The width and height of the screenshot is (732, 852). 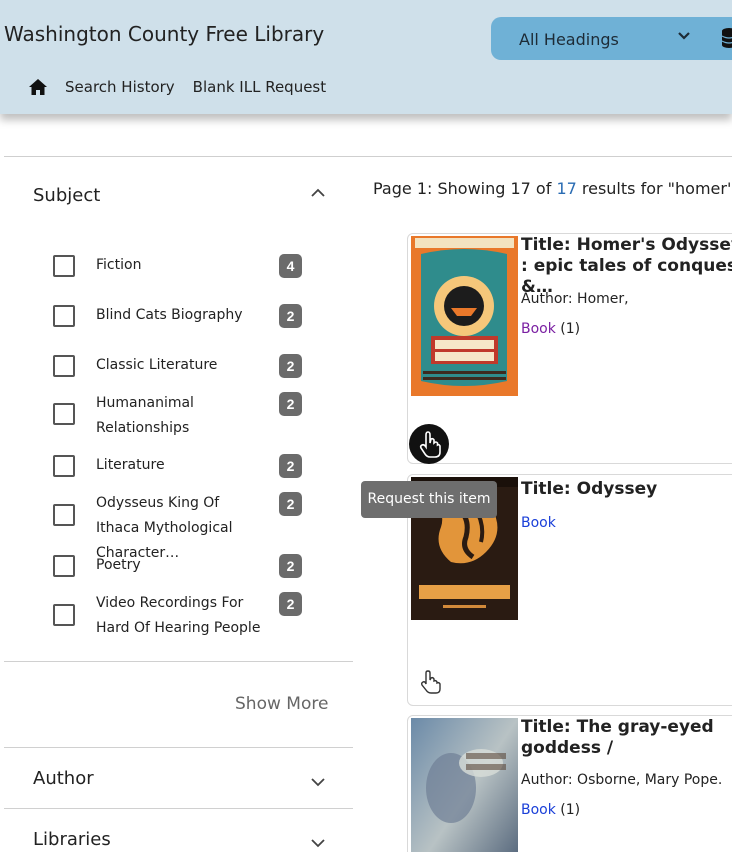 What do you see at coordinates (72, 839) in the screenshot?
I see `libraries-facet-heading: Libraries` at bounding box center [72, 839].